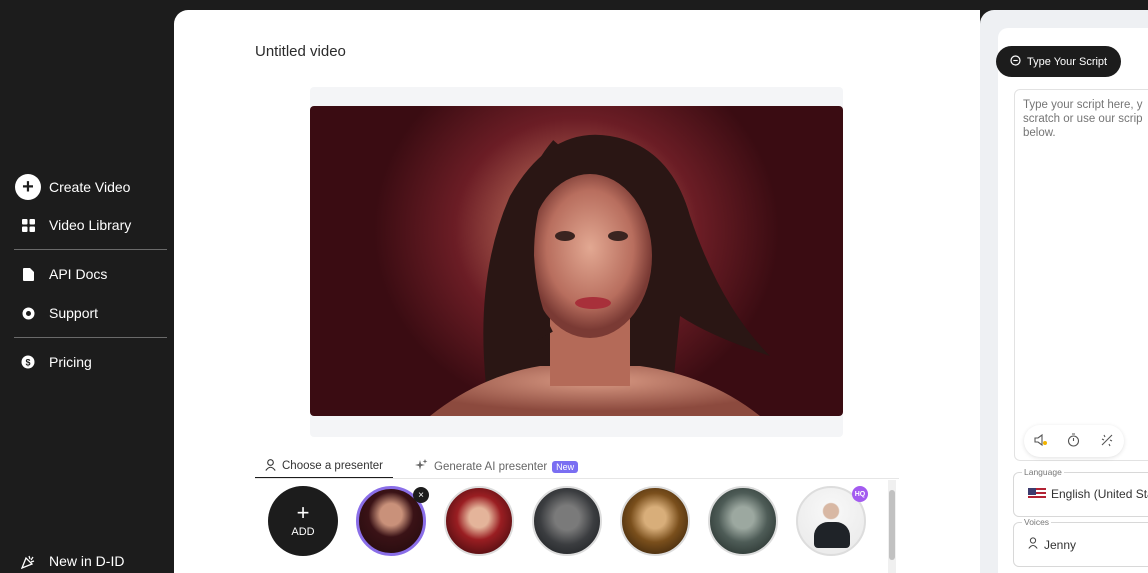  Describe the element at coordinates (90, 225) in the screenshot. I see `sidebar-item-label: Video Library` at that location.